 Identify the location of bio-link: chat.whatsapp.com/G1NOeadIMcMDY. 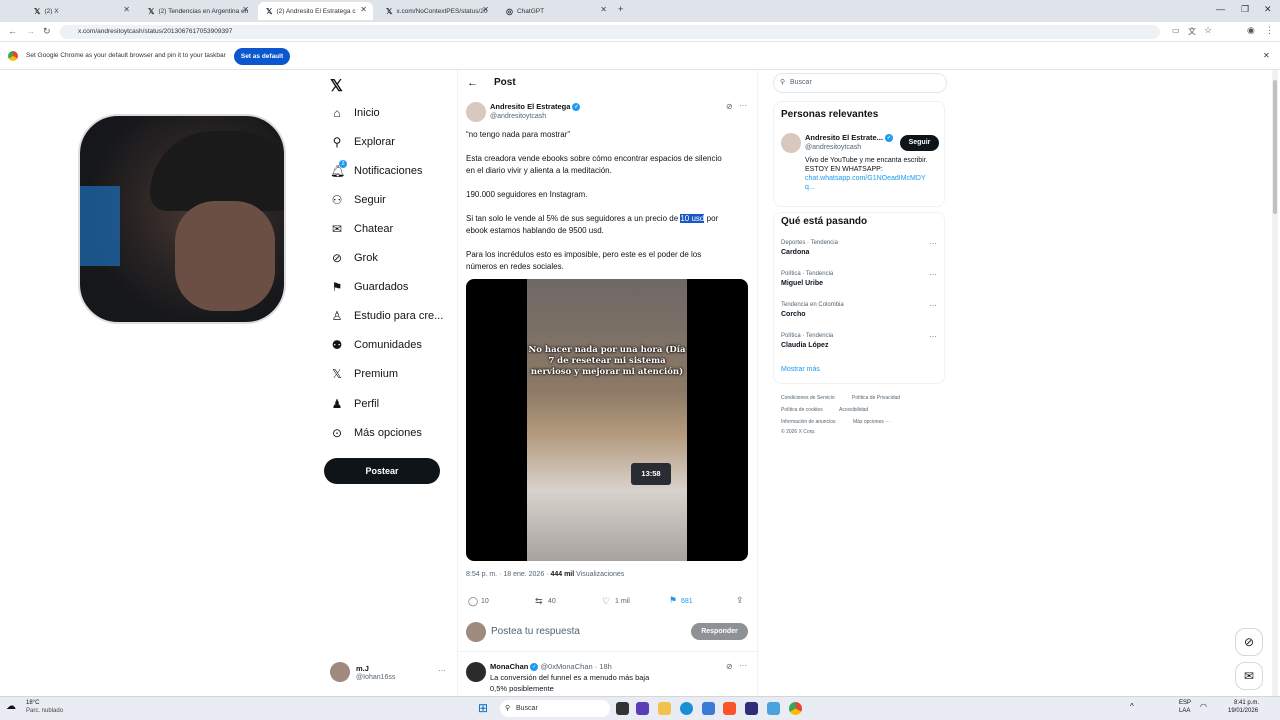
(866, 178).